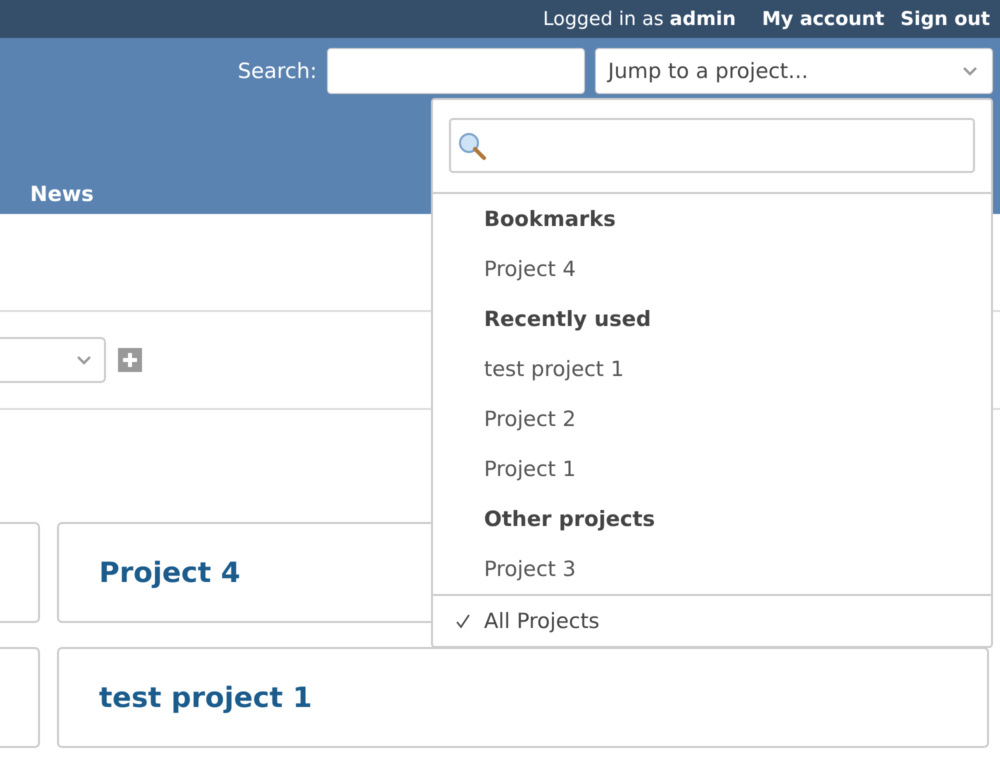 This screenshot has height=768, width=1000. I want to click on all-projects-option: All Projects, so click(712, 620).